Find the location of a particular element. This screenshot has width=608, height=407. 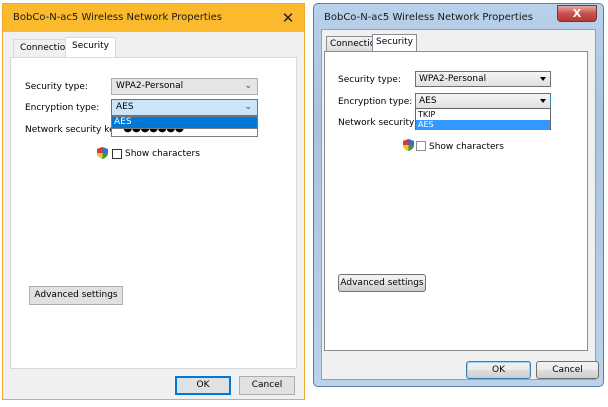

security-type-select: WPA2-Personal ⌄ is located at coordinates (184, 86).